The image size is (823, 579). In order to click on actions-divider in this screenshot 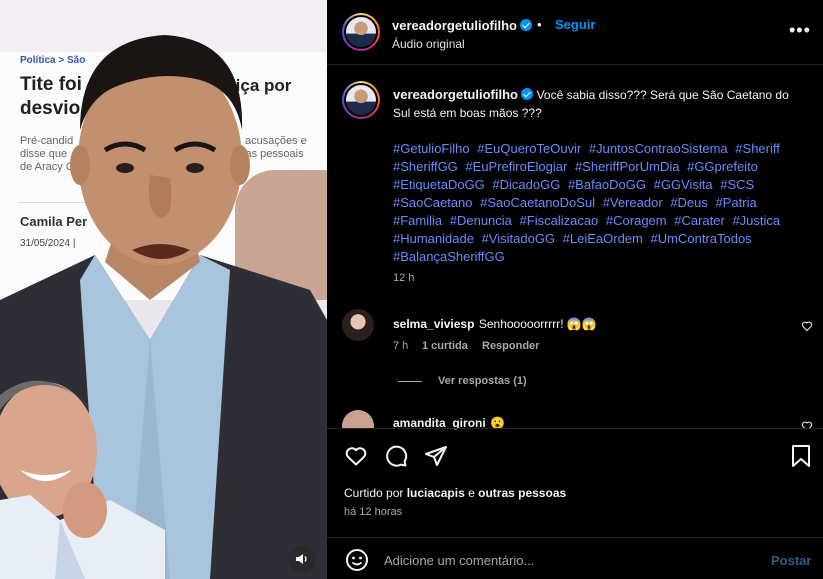, I will do `click(575, 428)`.